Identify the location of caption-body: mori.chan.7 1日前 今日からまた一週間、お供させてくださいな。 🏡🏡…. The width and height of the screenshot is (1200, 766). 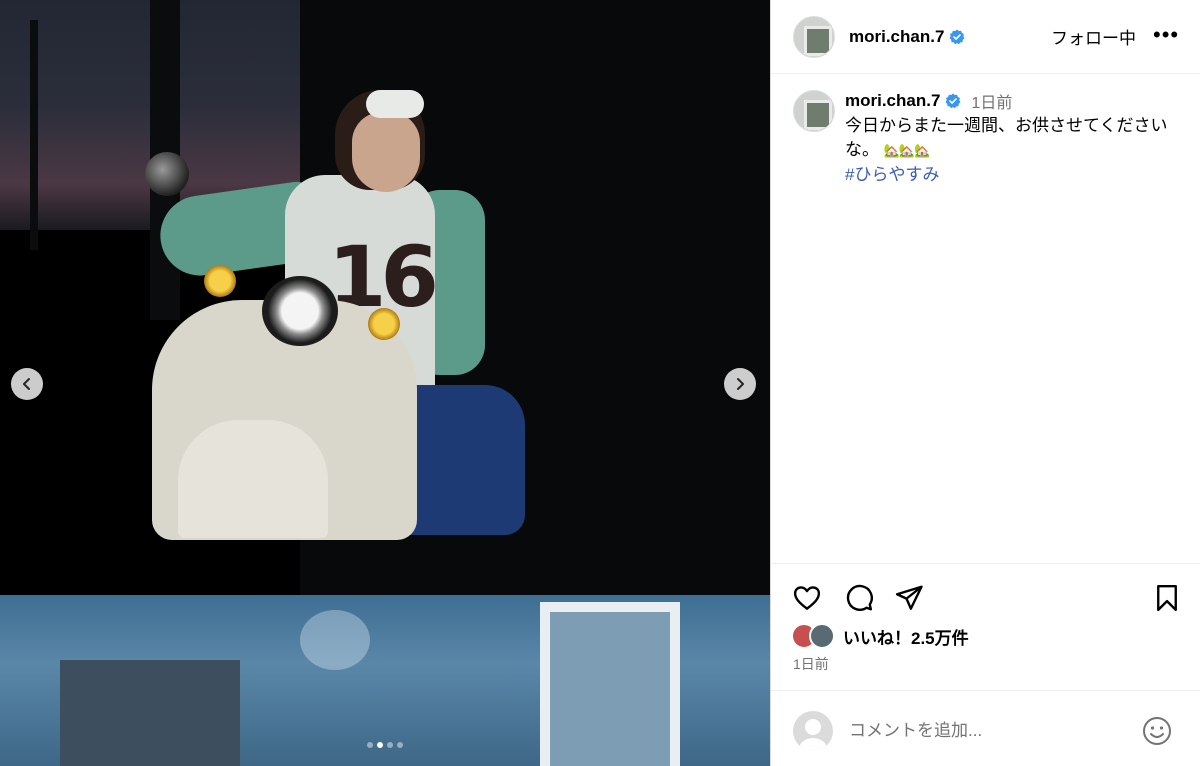
(1015, 138).